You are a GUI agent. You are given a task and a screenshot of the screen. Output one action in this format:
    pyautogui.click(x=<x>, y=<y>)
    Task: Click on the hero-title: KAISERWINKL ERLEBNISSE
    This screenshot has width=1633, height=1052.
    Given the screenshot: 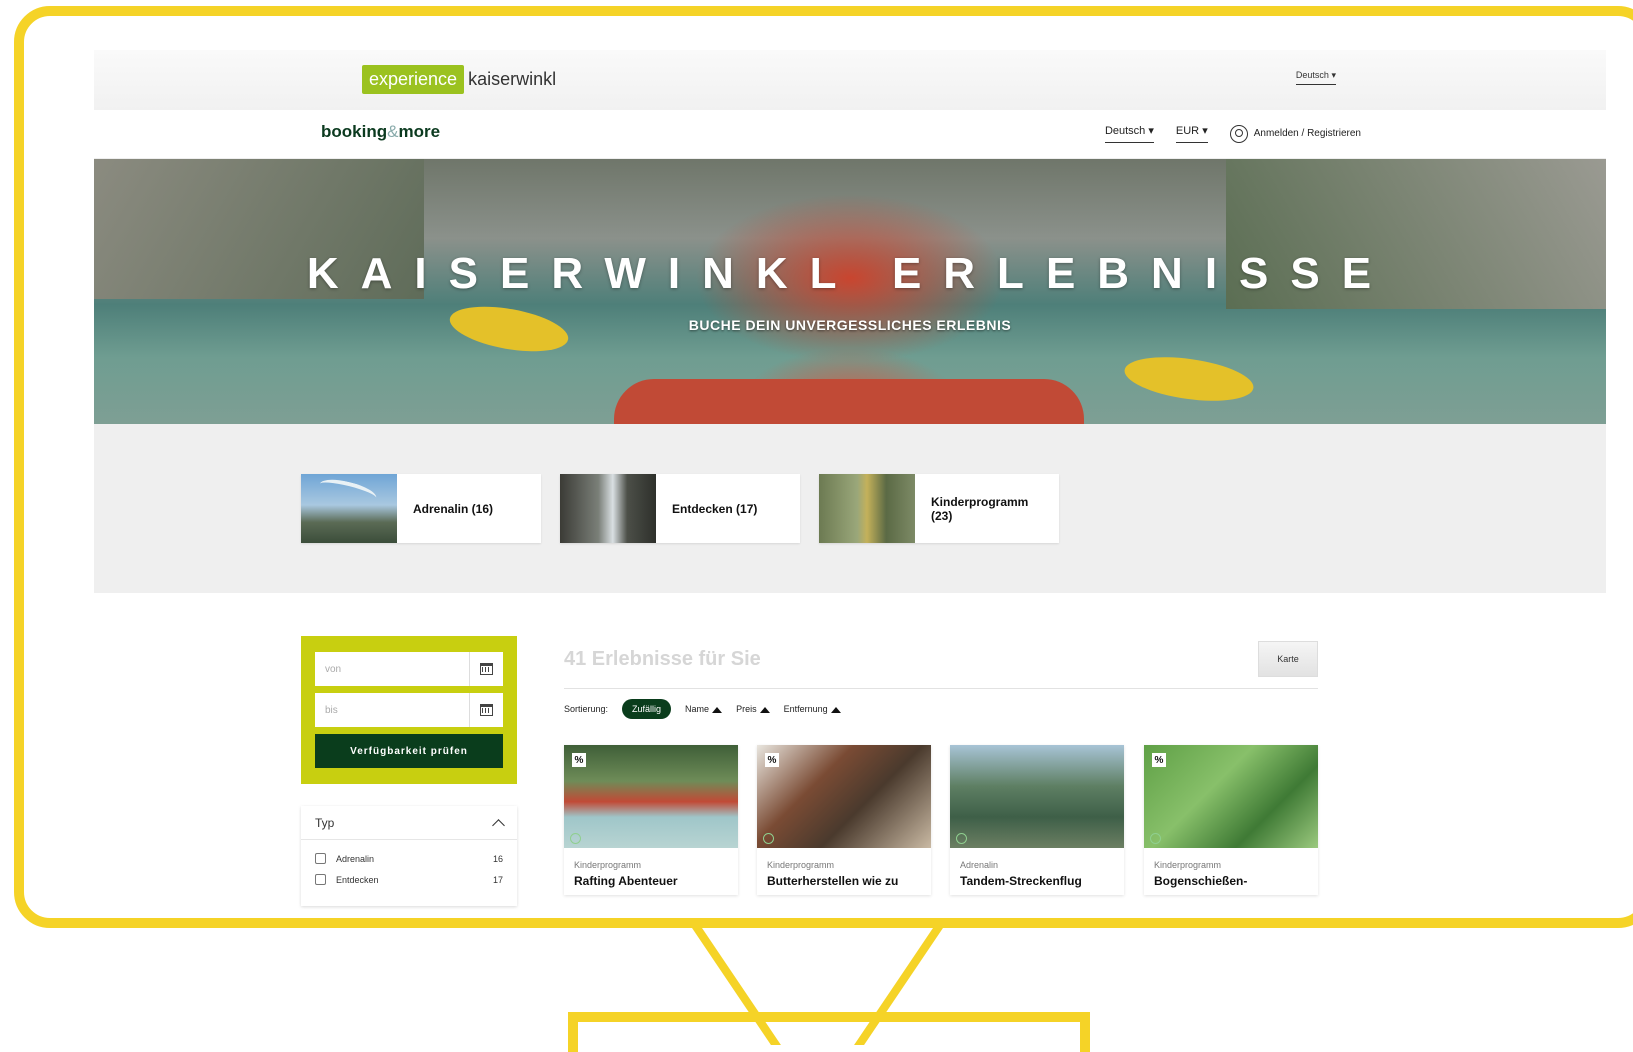 What is the action you would take?
    pyautogui.click(x=850, y=273)
    